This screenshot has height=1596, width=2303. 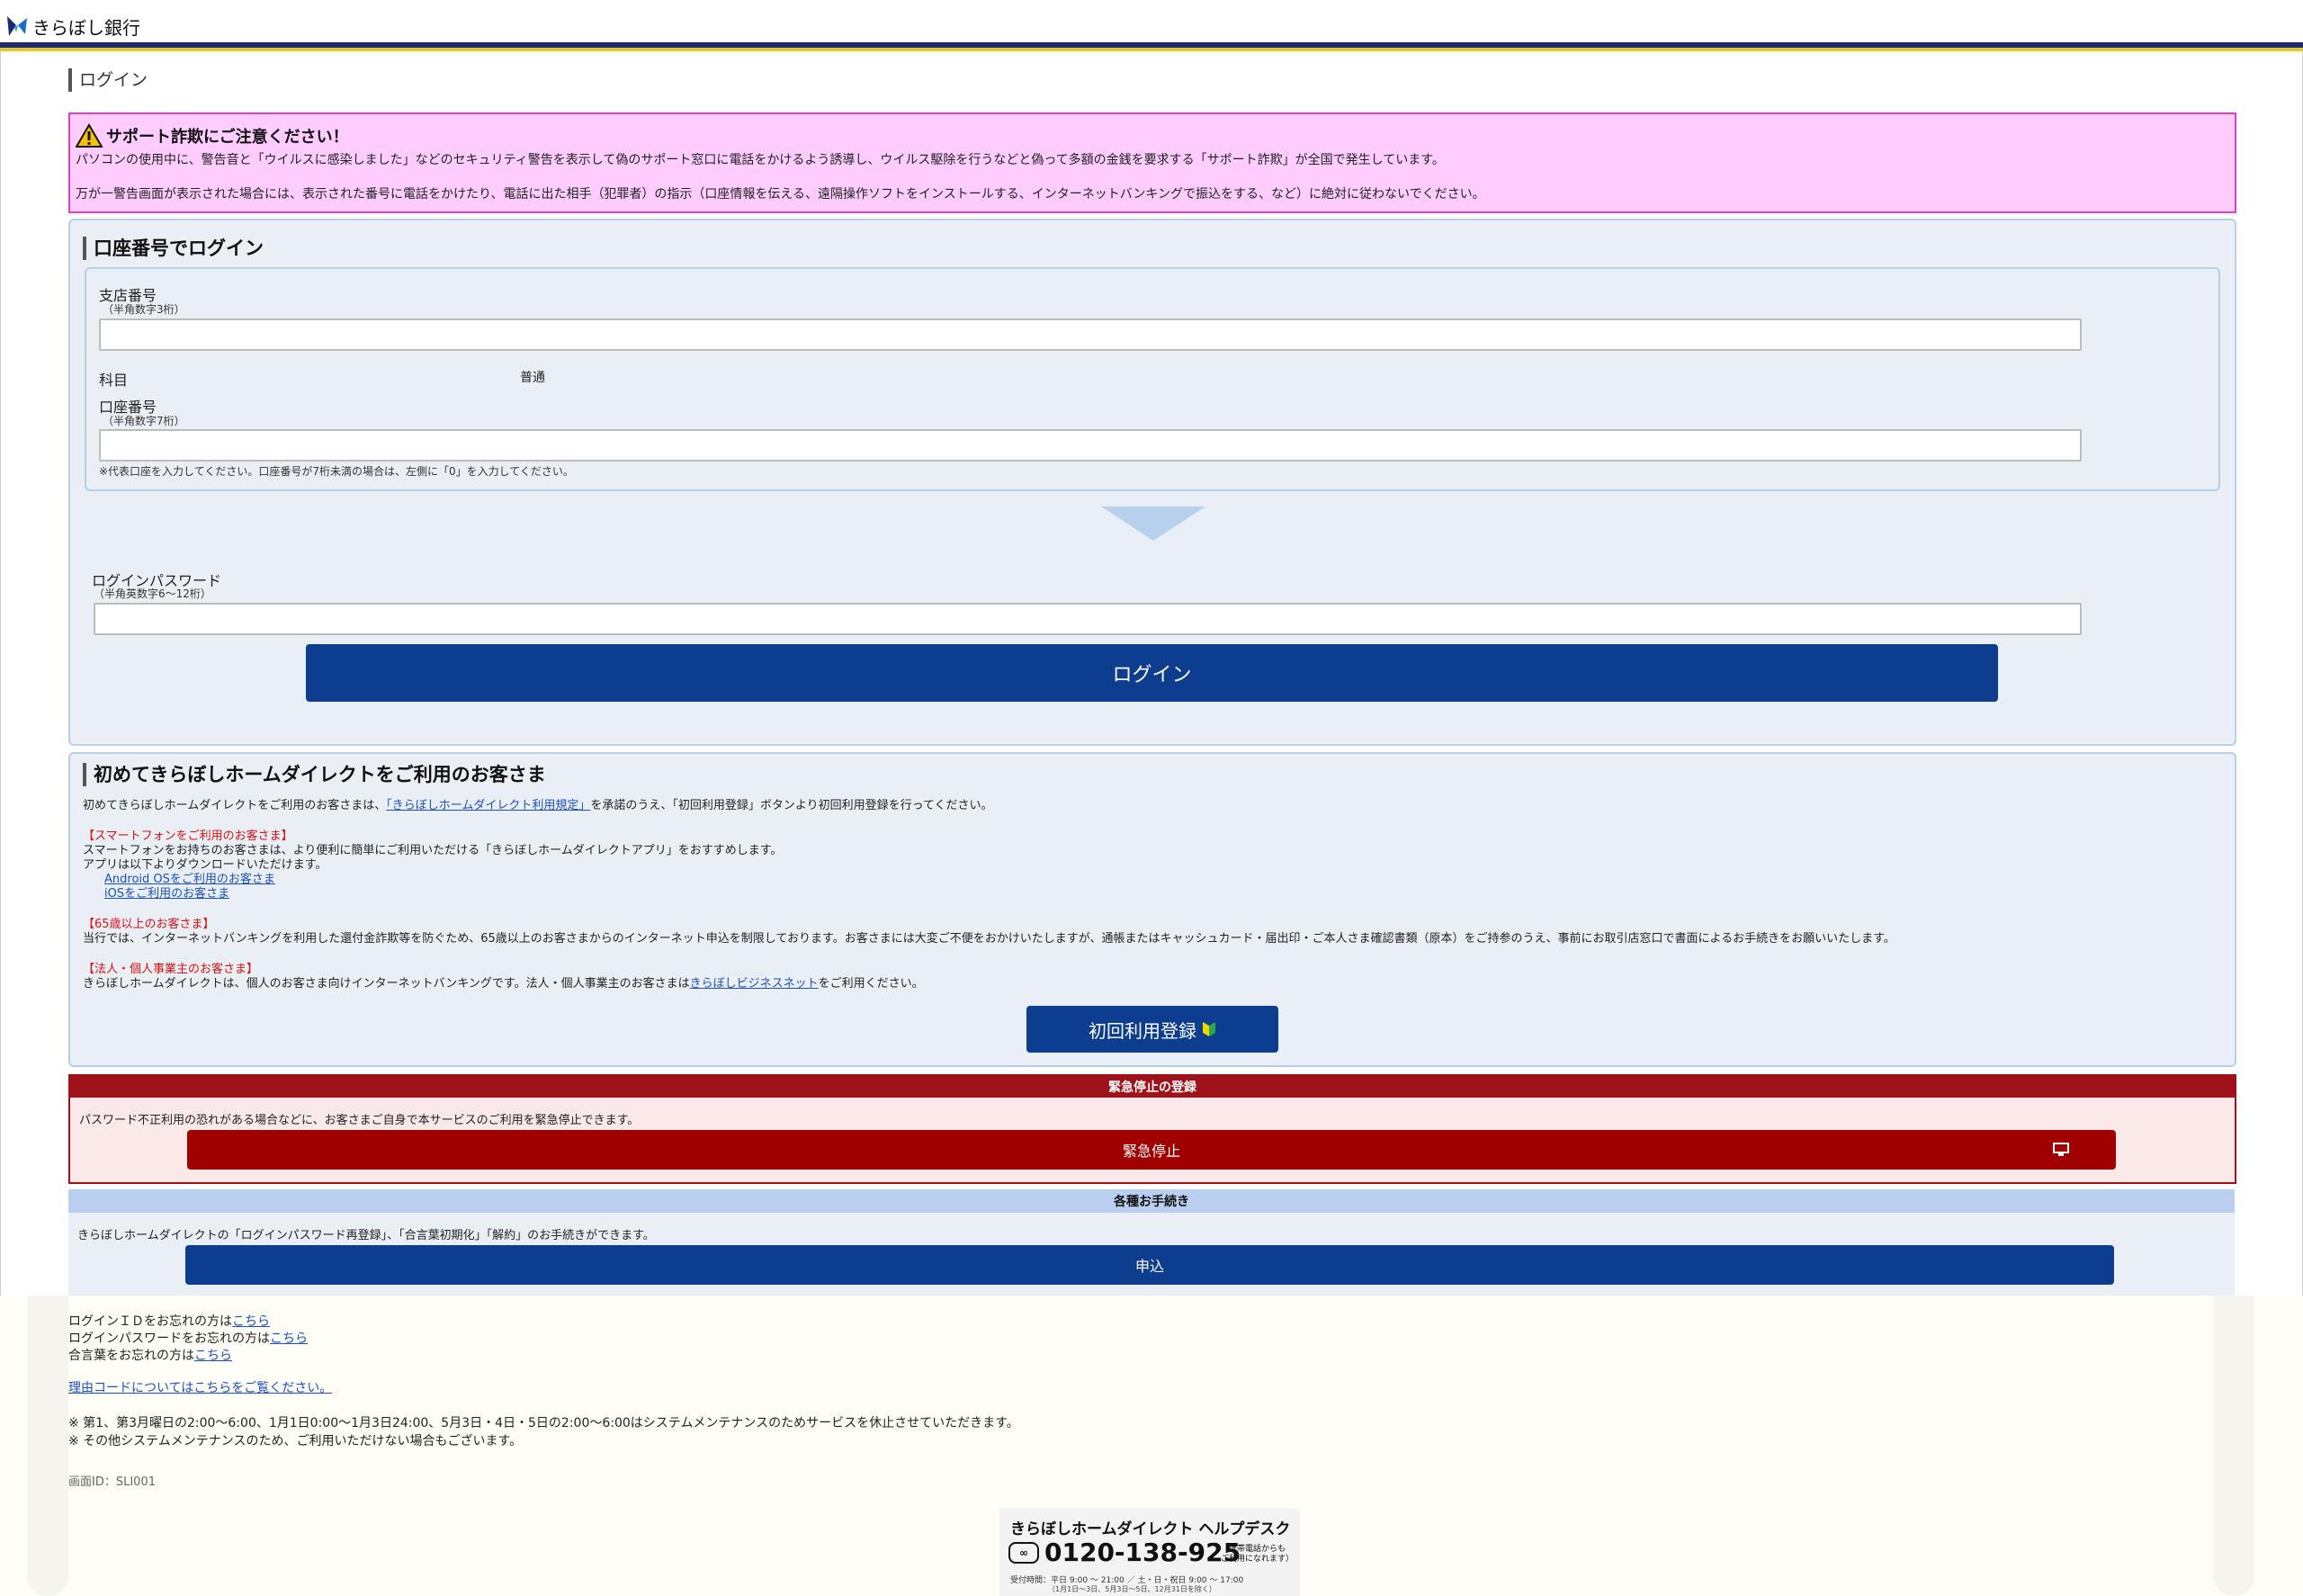 I want to click on login-section-title: 口座番号でログイン, so click(x=174, y=248).